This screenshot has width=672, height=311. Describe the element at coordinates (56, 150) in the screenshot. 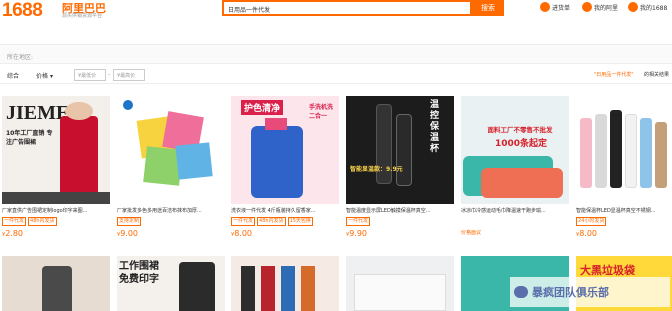

I see `product-image: JIEMEI 10年工厂直销 专注广告围裙` at that location.